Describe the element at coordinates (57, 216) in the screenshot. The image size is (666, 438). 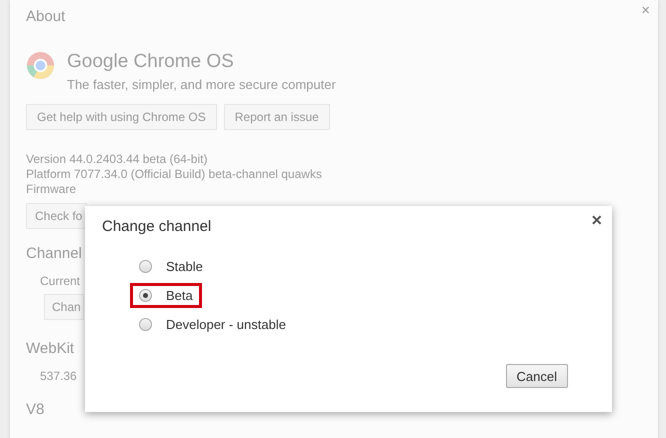
I see `check-updates-button: Check fo` at that location.